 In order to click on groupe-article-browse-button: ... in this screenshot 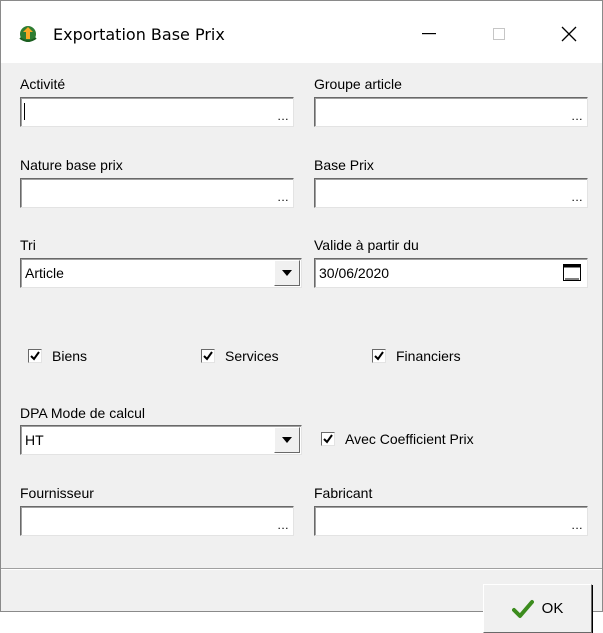, I will do `click(577, 116)`.